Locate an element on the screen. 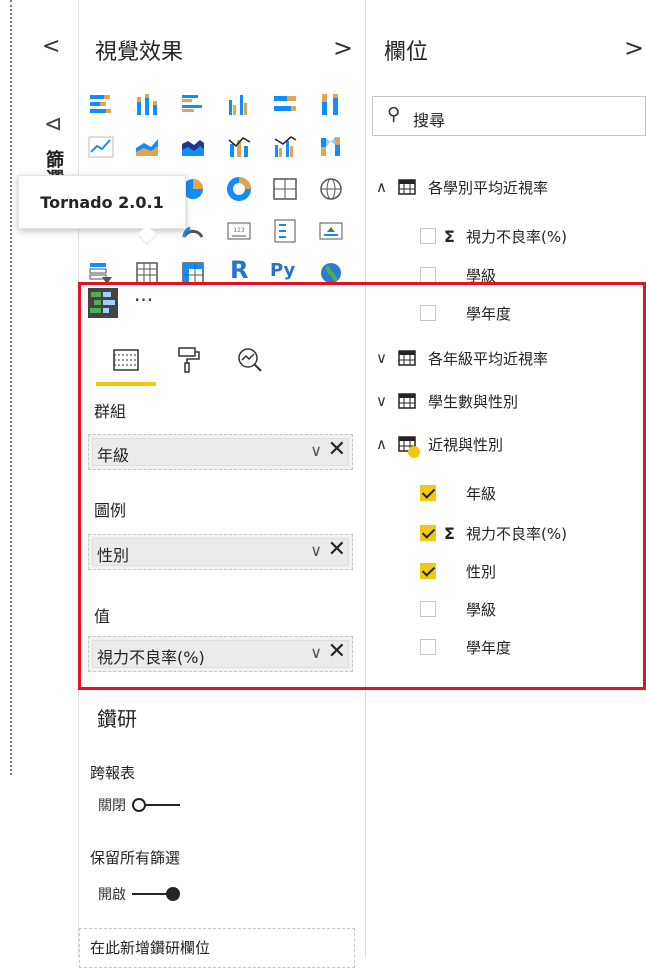 This screenshot has height=968, width=646. field-table-name: 各年級平均近視率 is located at coordinates (488, 358).